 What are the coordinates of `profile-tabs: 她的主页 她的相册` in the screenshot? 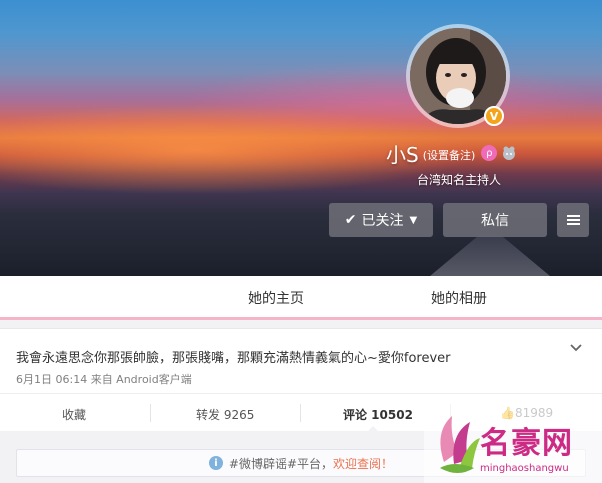 It's located at (301, 298).